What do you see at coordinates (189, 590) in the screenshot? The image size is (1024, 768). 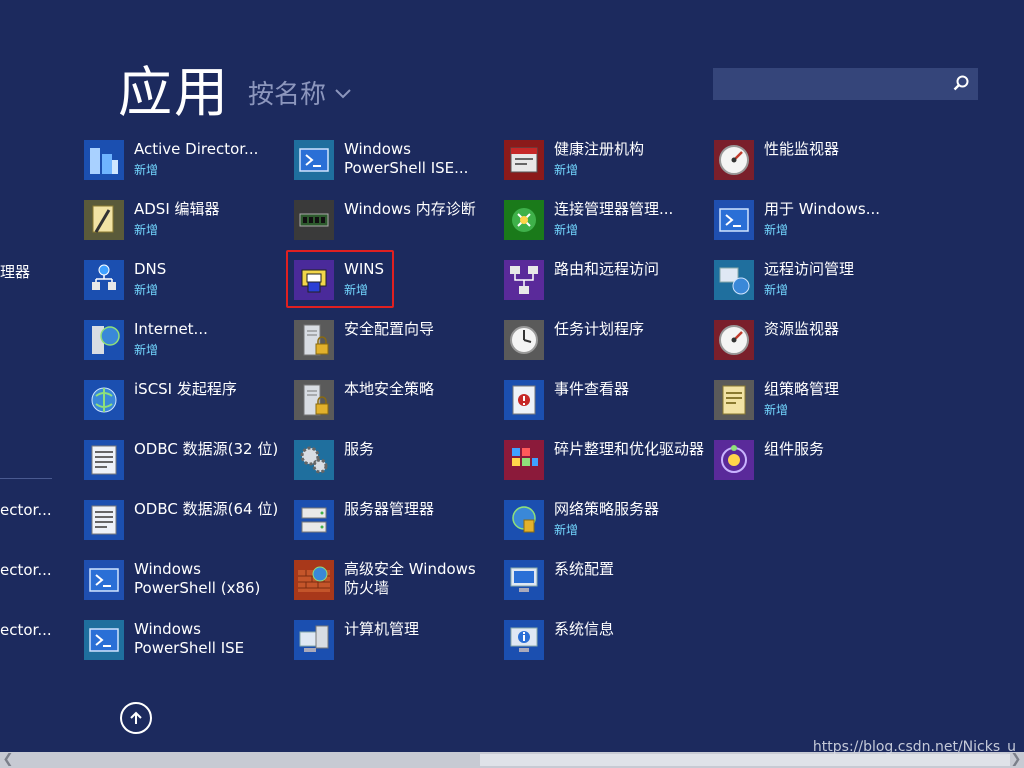 I see `app-tile: Windows PowerShell (x86)` at bounding box center [189, 590].